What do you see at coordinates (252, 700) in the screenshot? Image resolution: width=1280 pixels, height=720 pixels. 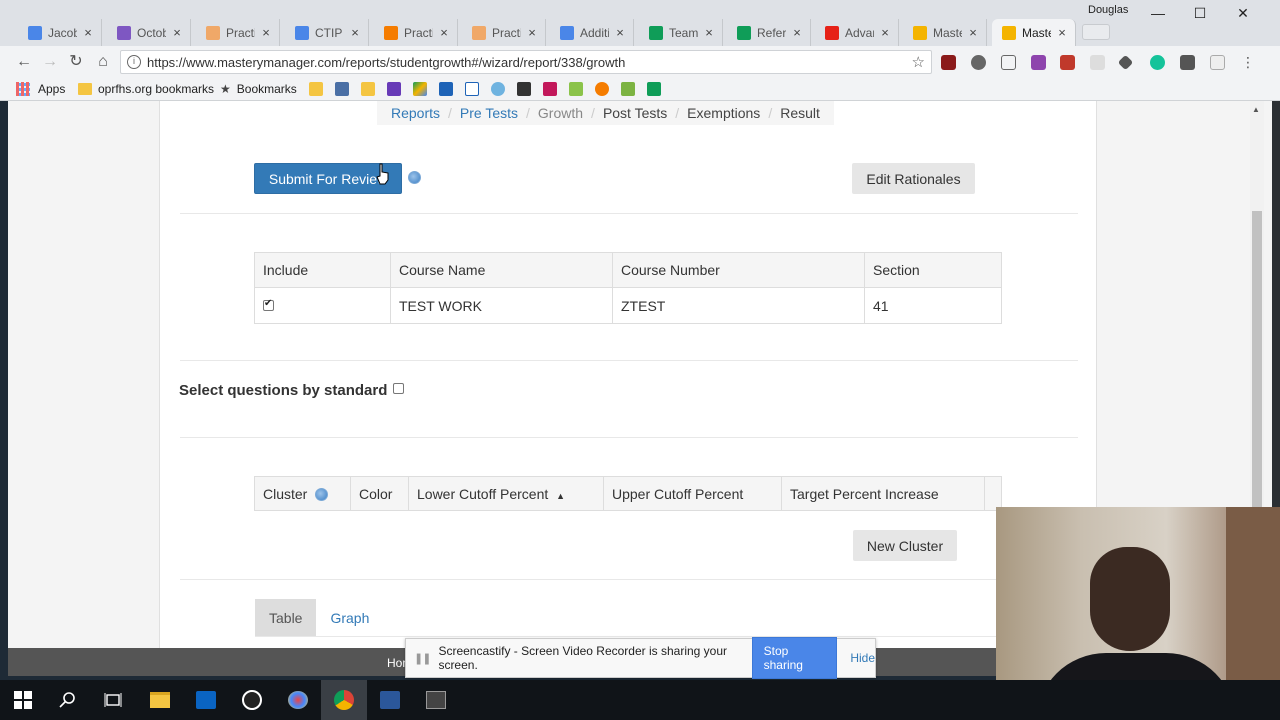 I see `t-app-icon` at bounding box center [252, 700].